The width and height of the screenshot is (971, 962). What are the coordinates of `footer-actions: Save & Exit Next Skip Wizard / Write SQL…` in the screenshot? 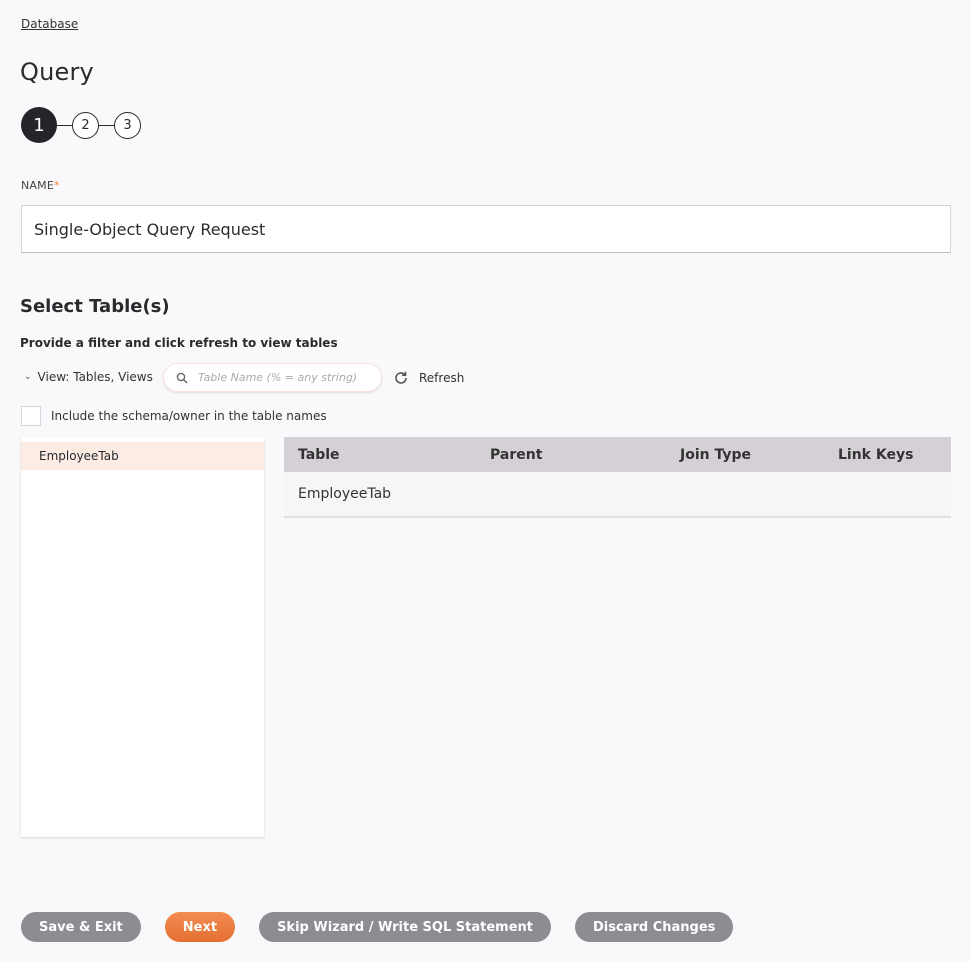 It's located at (377, 927).